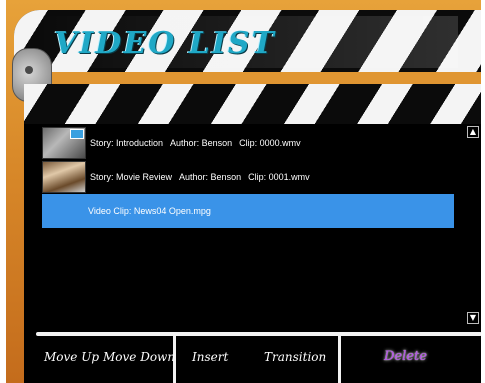 Image resolution: width=485 pixels, height=383 pixels. What do you see at coordinates (248, 211) in the screenshot?
I see `list-item-selected: Video Clip: News04 Open.mpg` at bounding box center [248, 211].